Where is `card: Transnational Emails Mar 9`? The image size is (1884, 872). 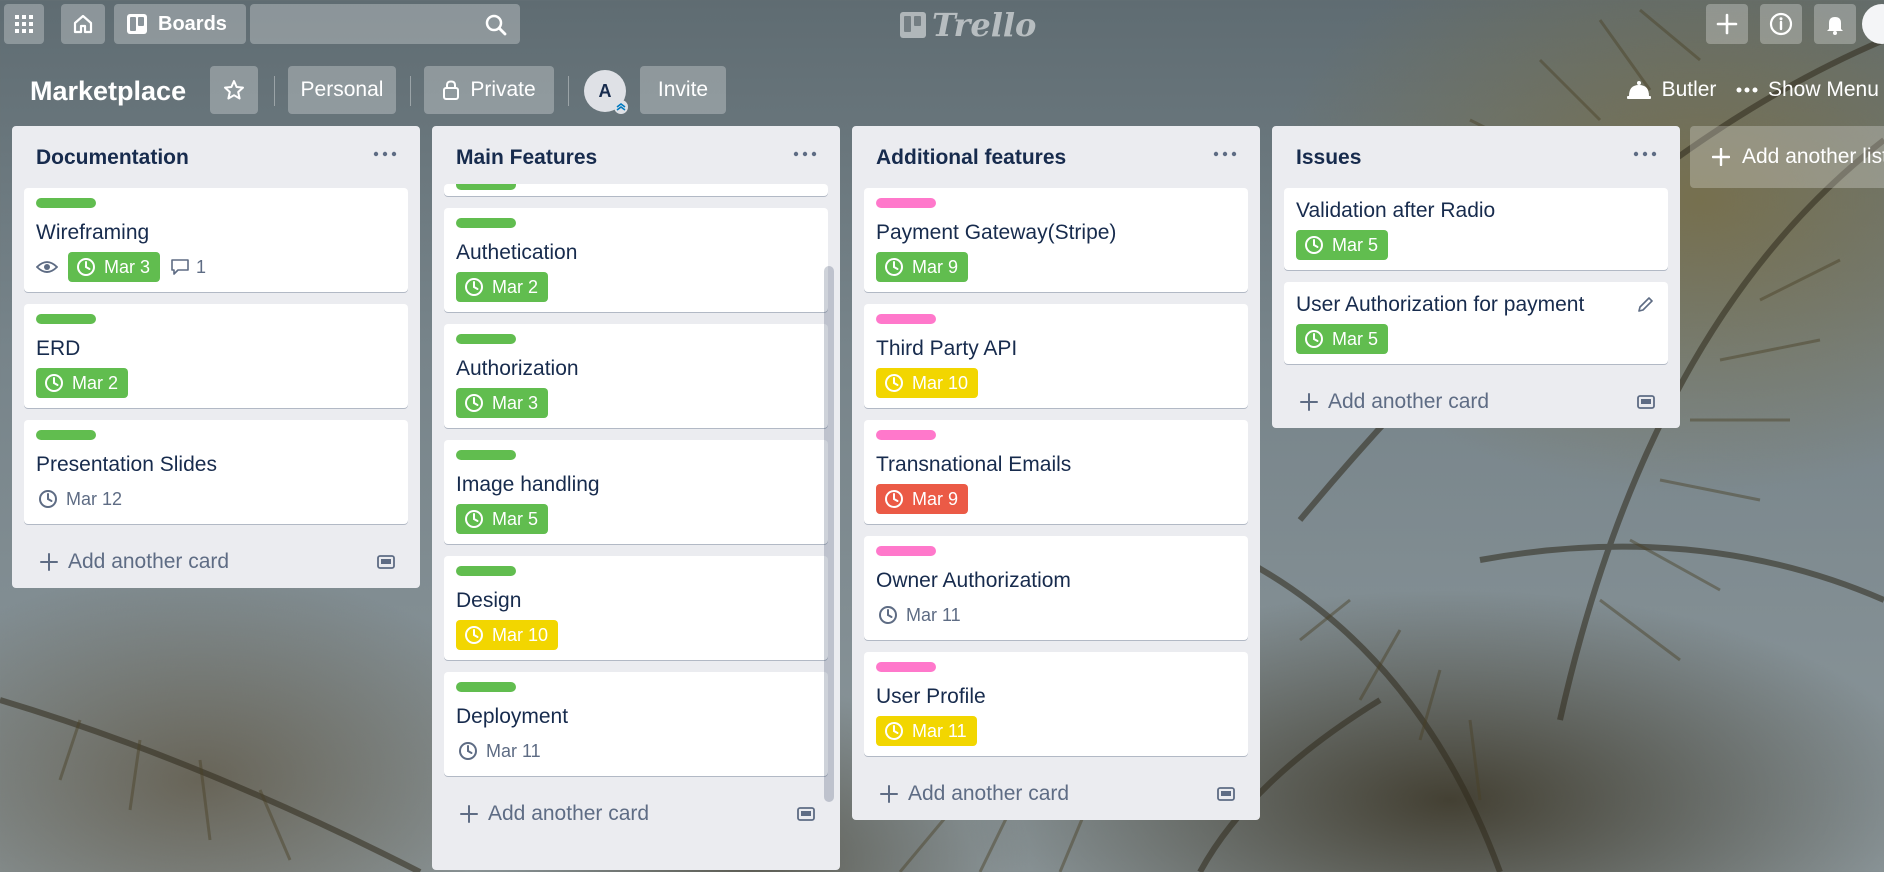 card: Transnational Emails Mar 9 is located at coordinates (1056, 472).